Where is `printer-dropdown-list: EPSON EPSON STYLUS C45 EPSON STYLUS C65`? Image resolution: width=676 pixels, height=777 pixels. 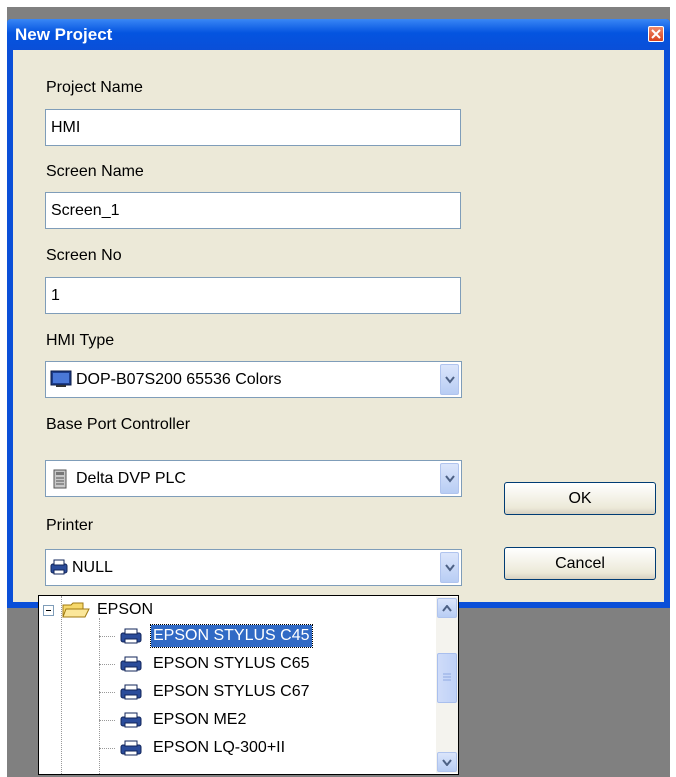 printer-dropdown-list: EPSON EPSON STYLUS C45 EPSON STYLUS C65 is located at coordinates (248, 685).